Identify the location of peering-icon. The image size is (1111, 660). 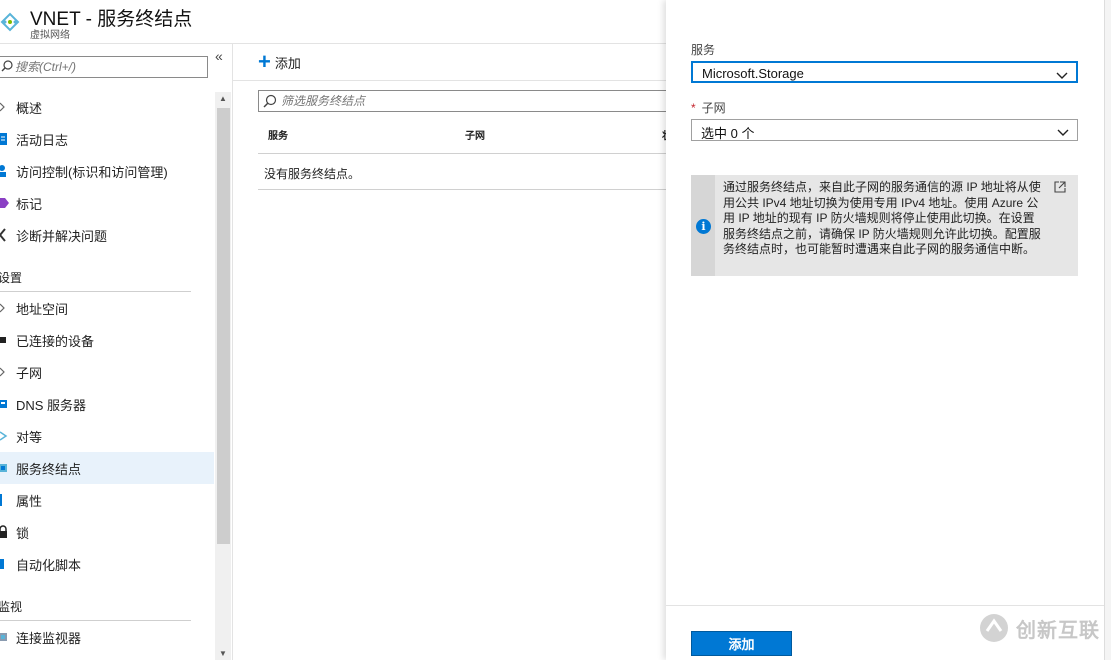
(7, 436).